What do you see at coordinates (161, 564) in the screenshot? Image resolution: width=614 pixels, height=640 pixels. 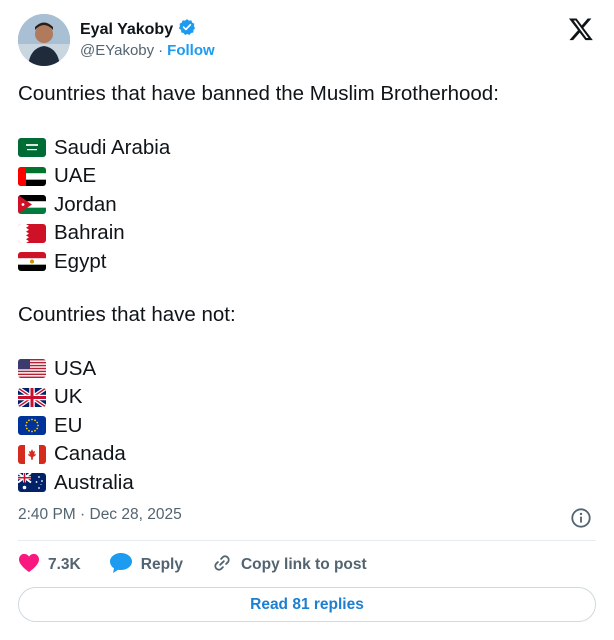 I see `reply-label: Reply` at bounding box center [161, 564].